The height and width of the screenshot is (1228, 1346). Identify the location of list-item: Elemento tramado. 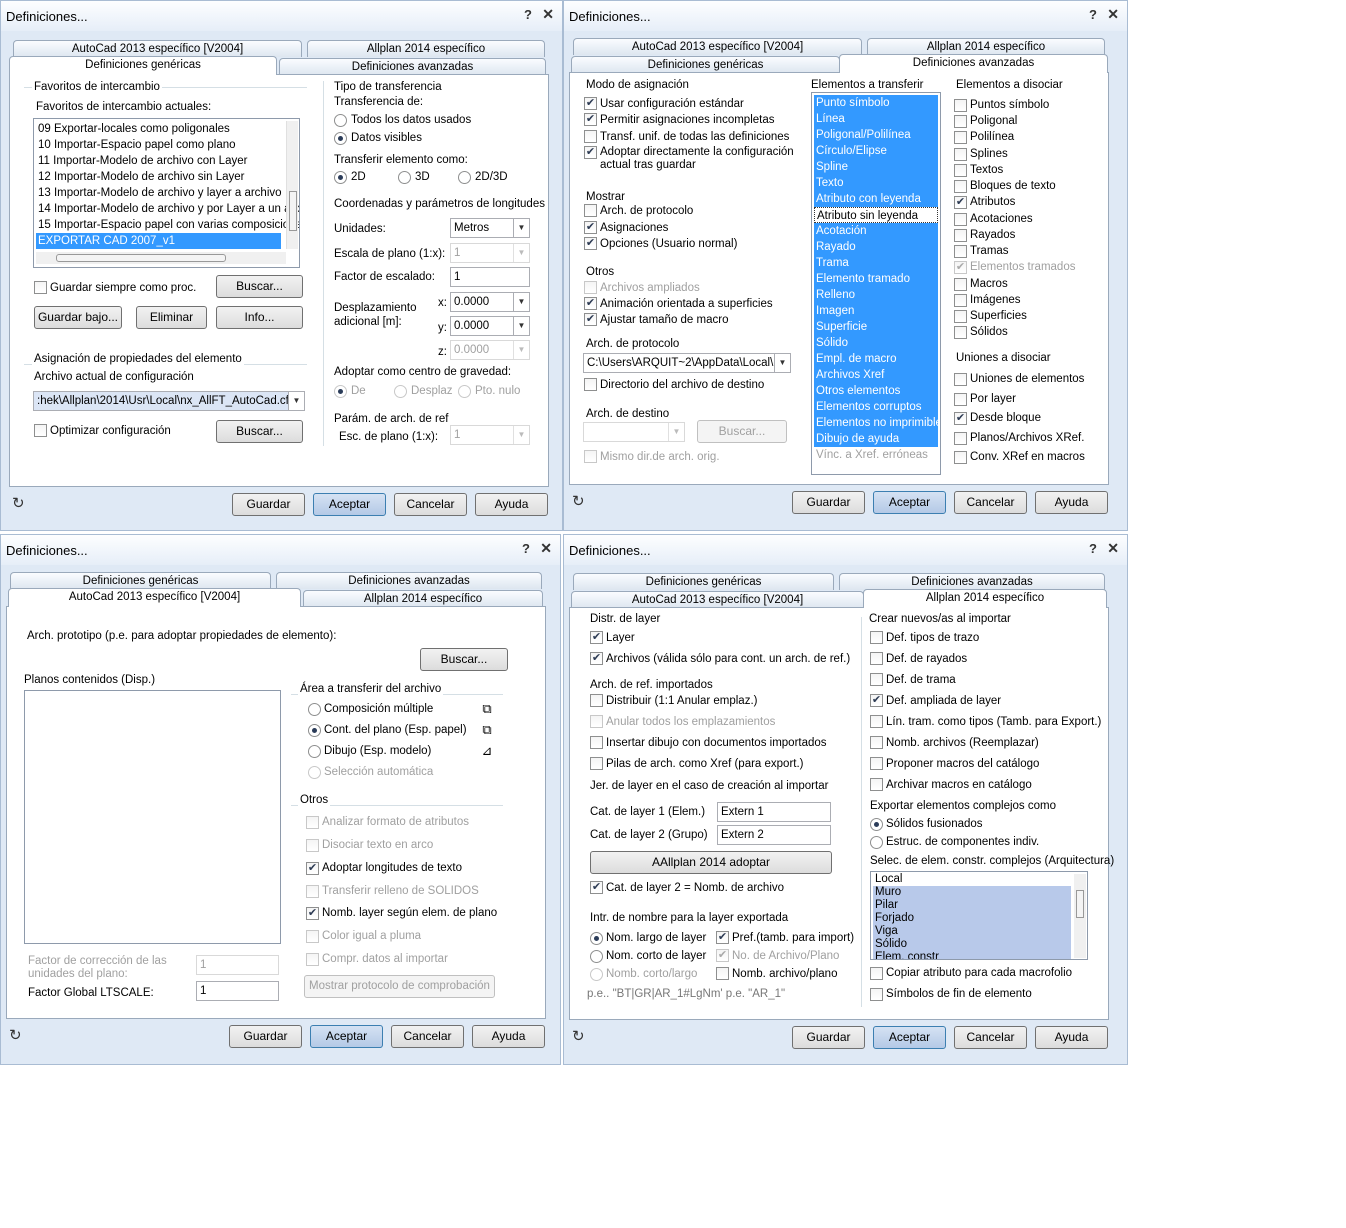
(876, 279).